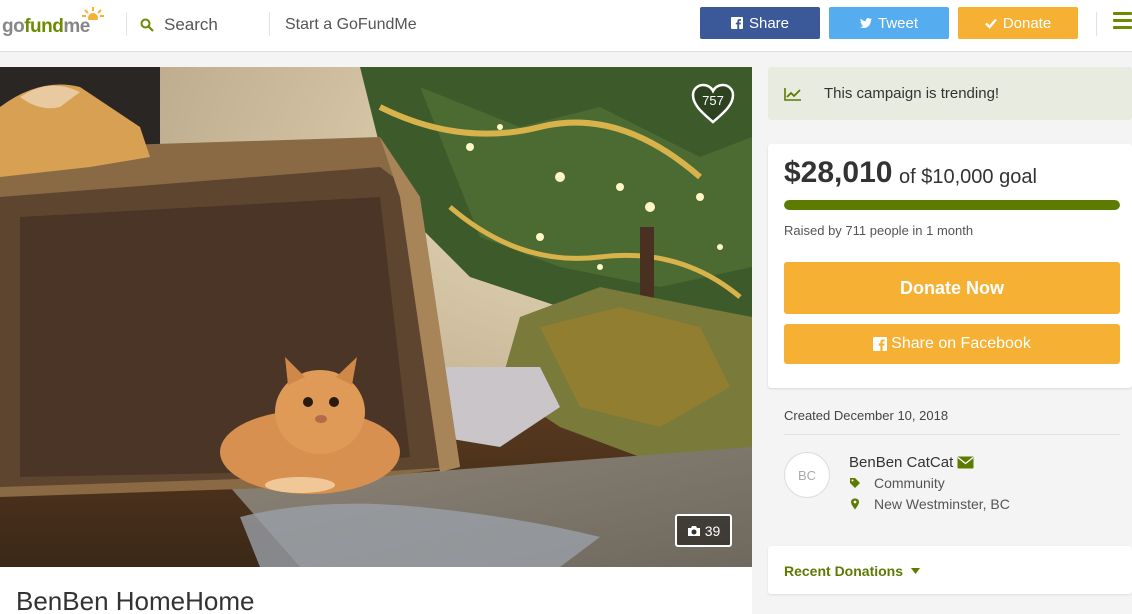 The height and width of the screenshot is (614, 1132). Describe the element at coordinates (898, 23) in the screenshot. I see `tweet-label: Tweet` at that location.